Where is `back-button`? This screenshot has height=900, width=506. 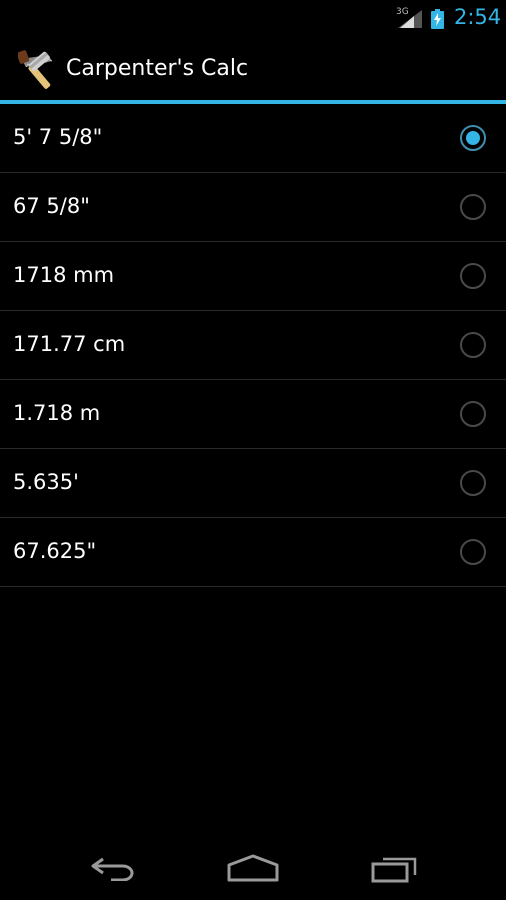
back-button is located at coordinates (113, 868).